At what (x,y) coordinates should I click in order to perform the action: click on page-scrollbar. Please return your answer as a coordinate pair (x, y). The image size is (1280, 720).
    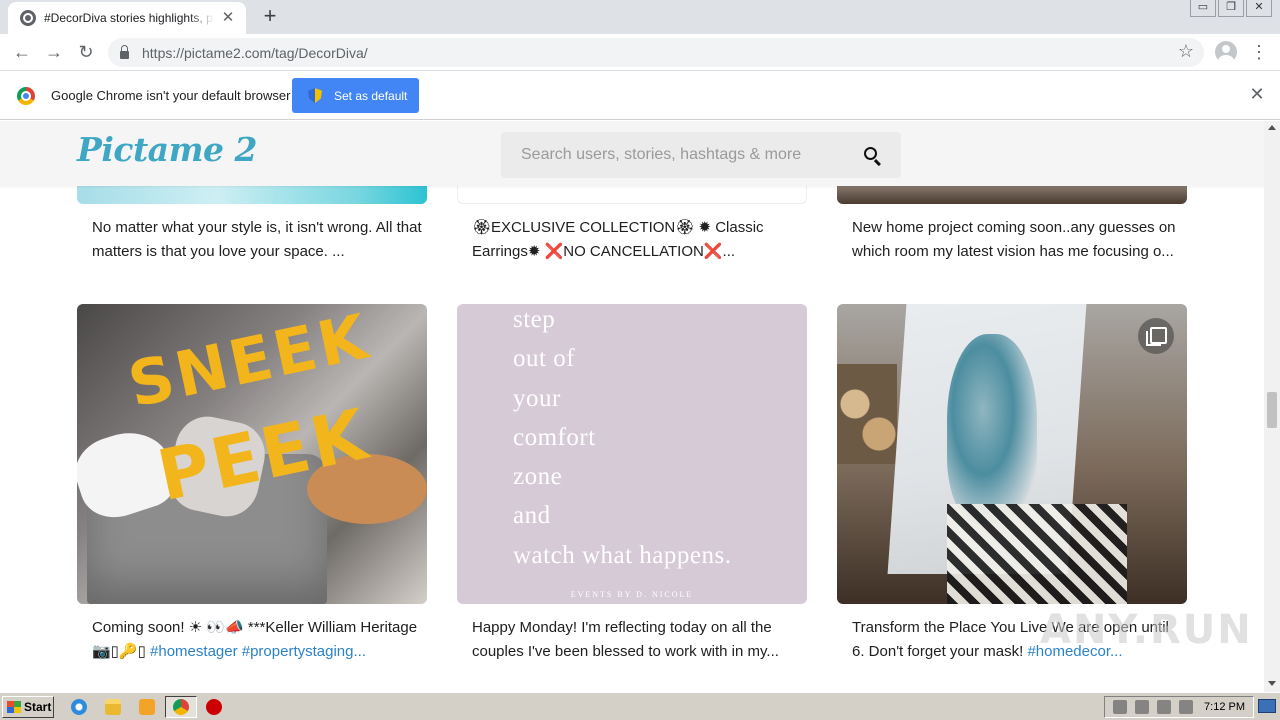
    Looking at the image, I should click on (1272, 406).